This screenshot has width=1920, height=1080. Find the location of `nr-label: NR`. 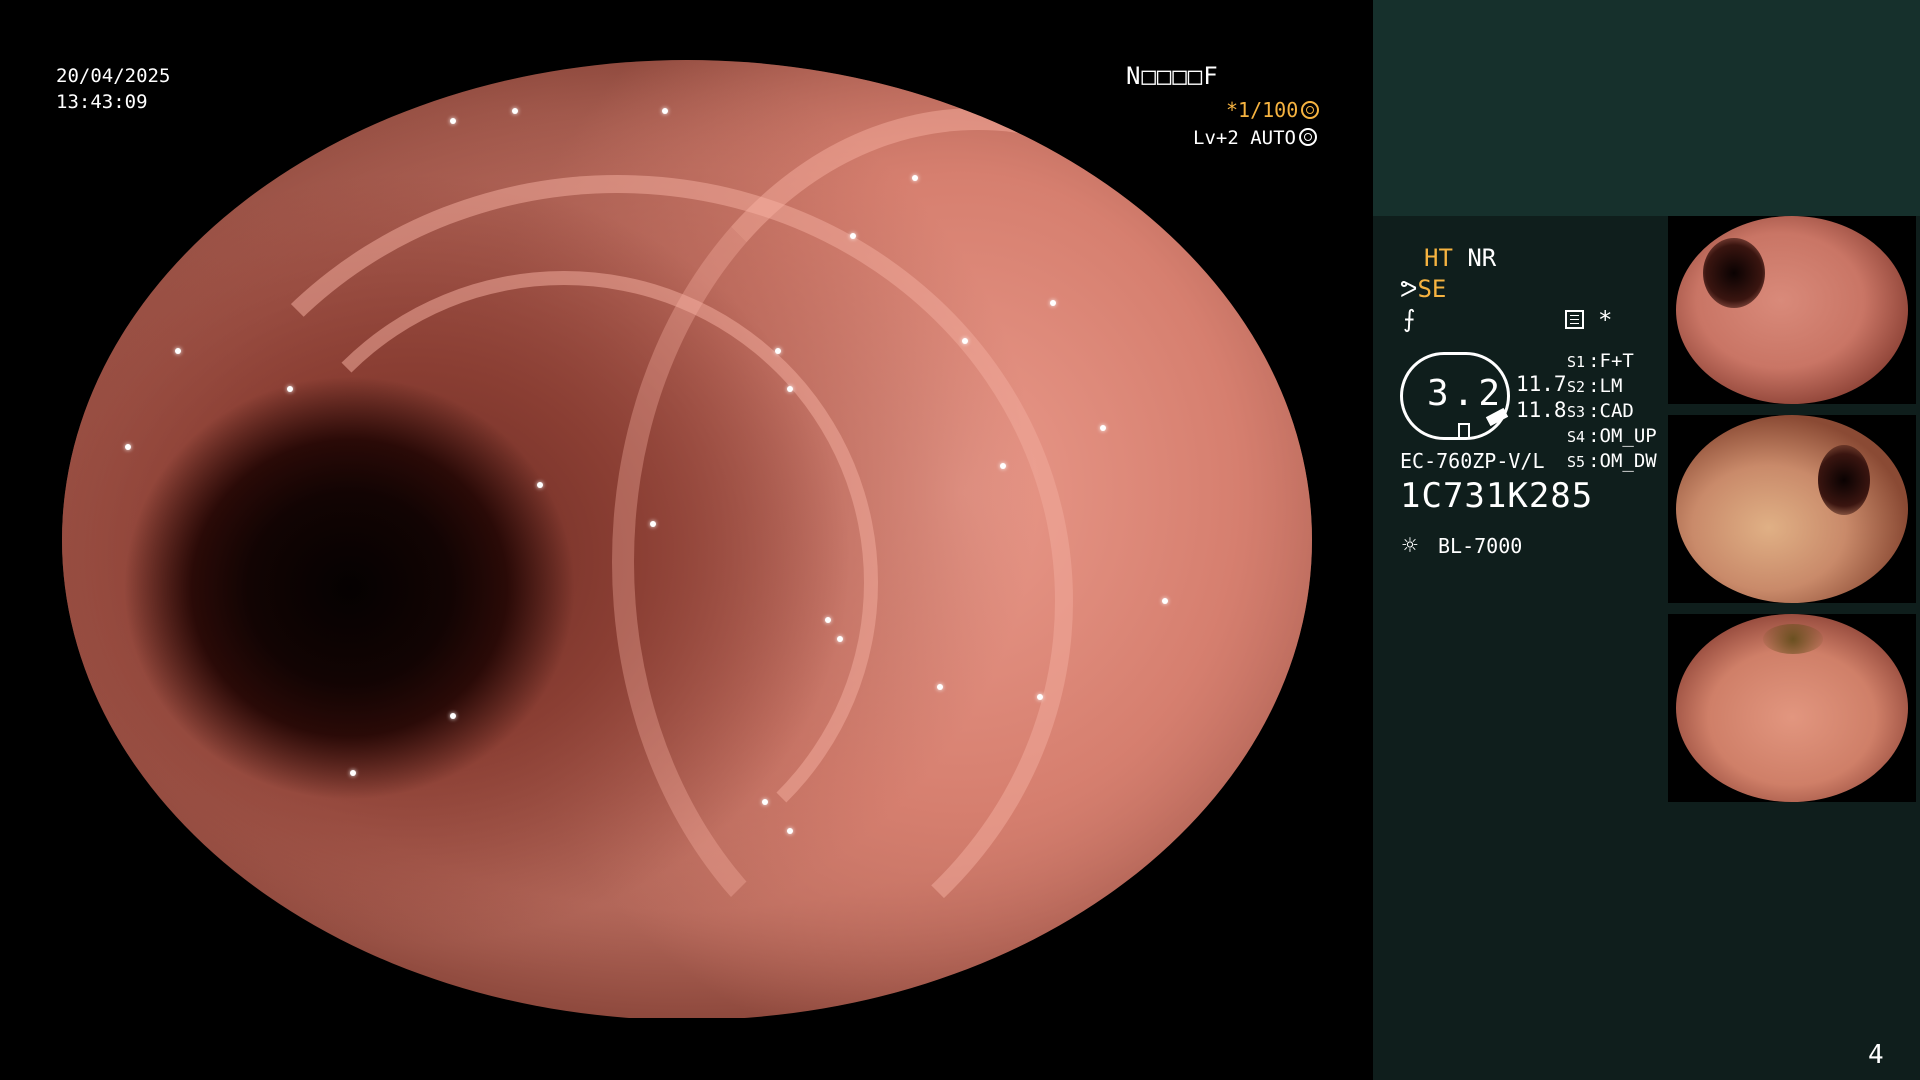

nr-label: NR is located at coordinates (1482, 258).